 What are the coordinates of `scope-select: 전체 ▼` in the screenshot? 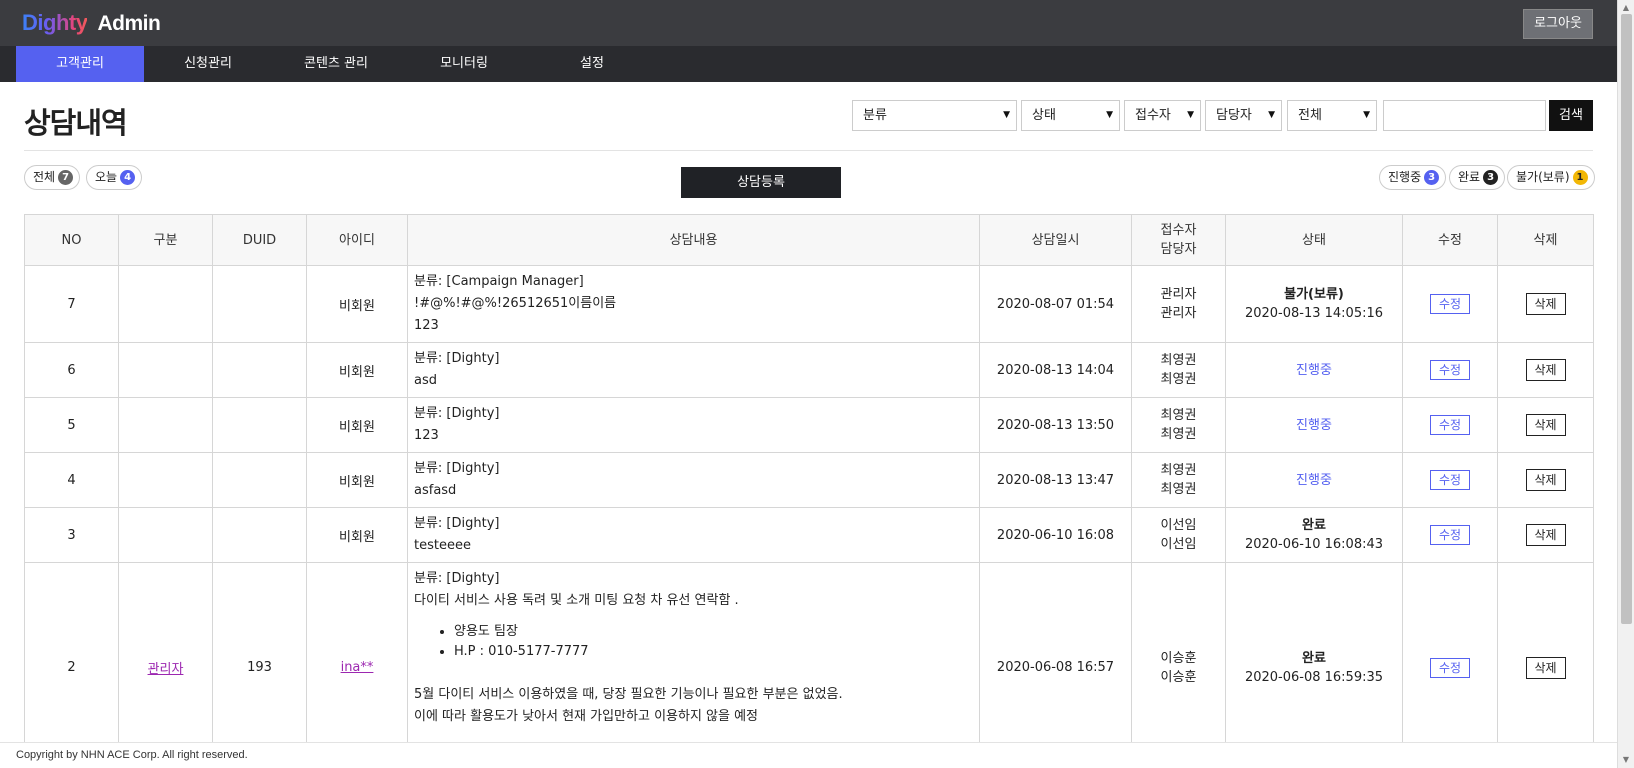 It's located at (1332, 115).